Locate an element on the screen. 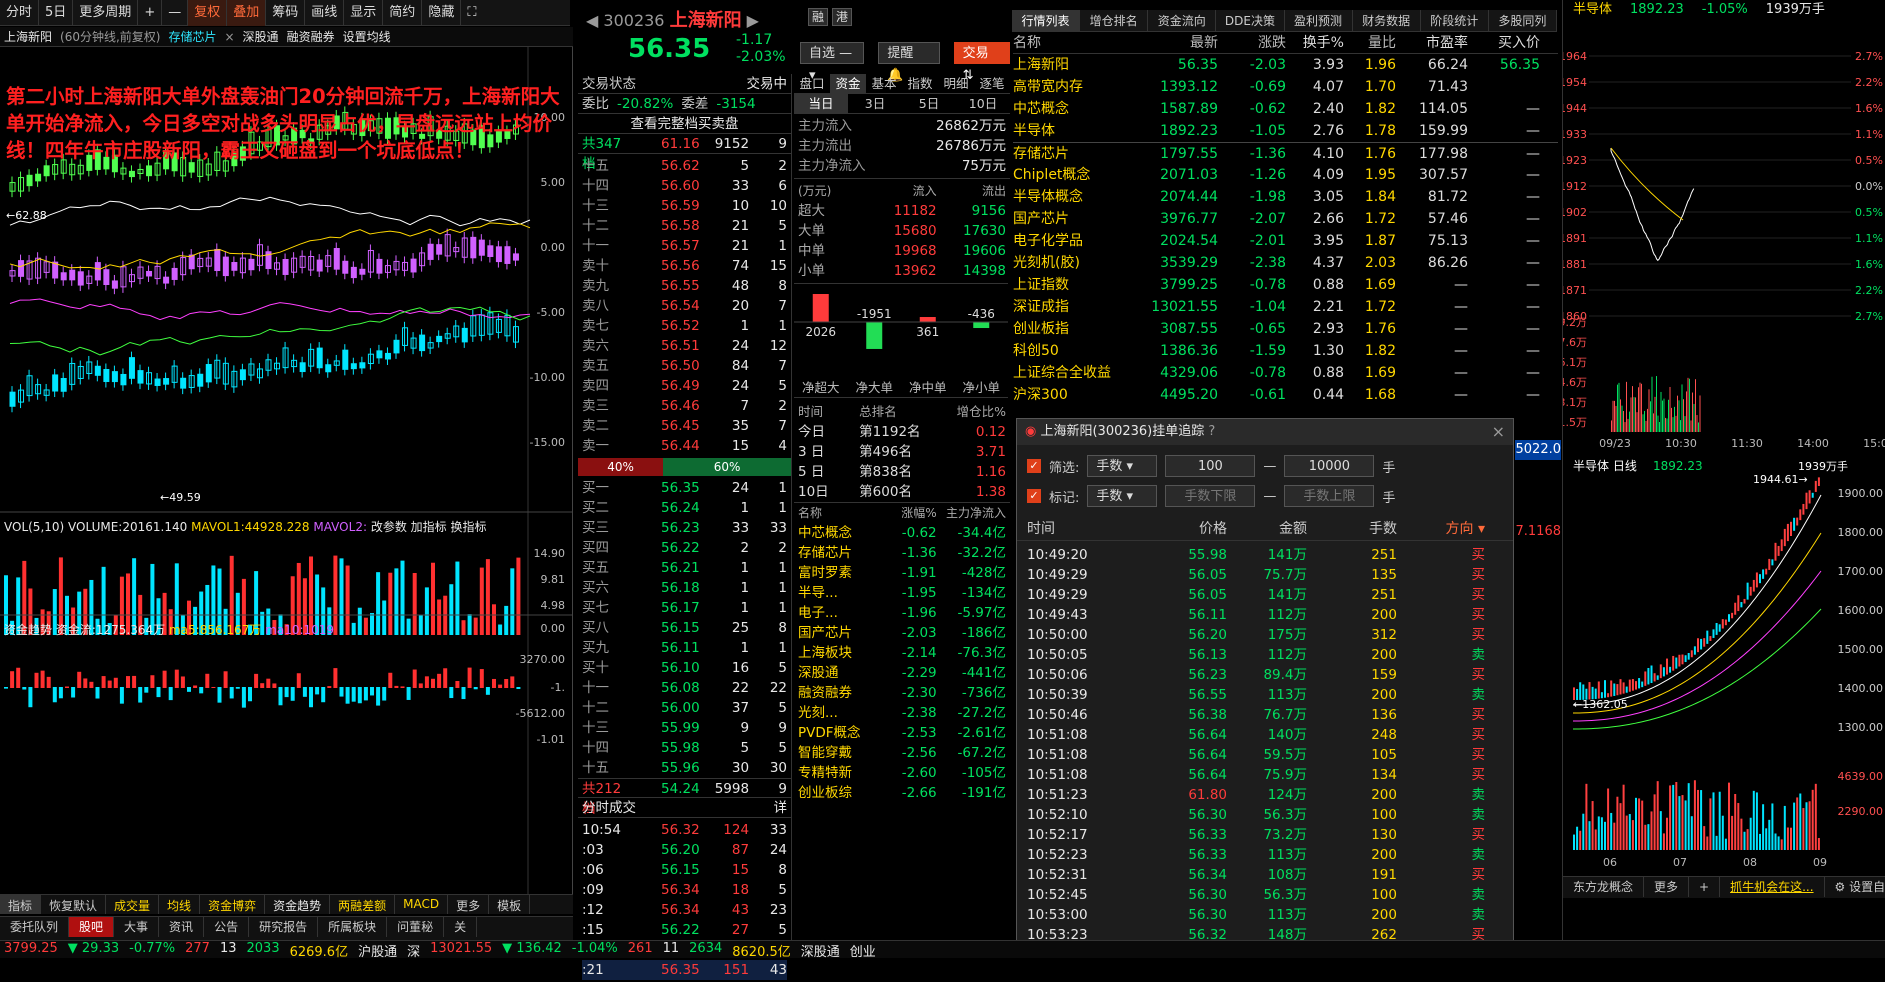 The image size is (1885, 982). market-tab: 多股同列 is located at coordinates (1523, 20).